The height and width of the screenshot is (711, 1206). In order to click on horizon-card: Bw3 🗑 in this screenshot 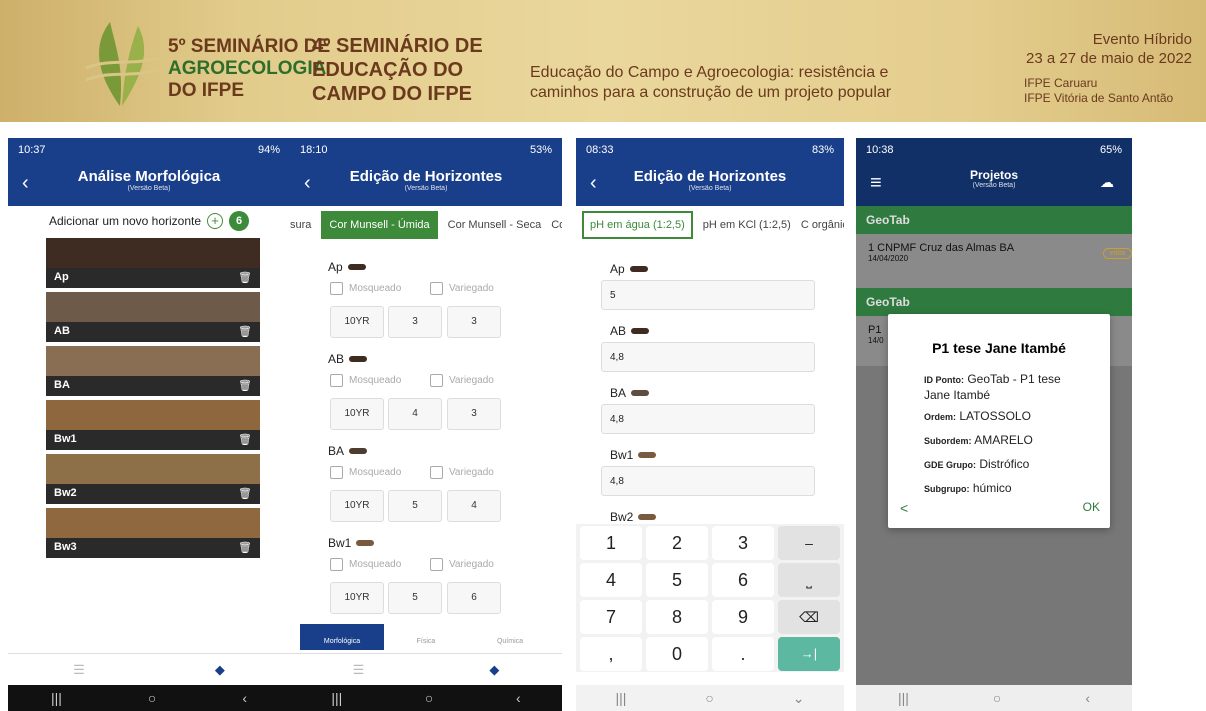, I will do `click(153, 533)`.